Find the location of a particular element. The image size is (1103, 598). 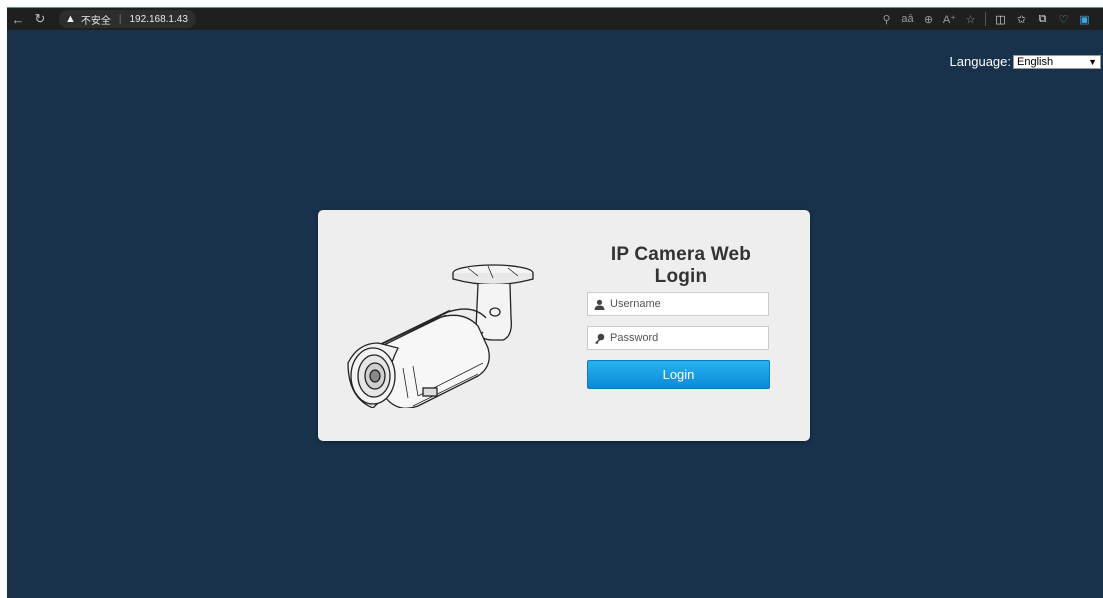

user-icon is located at coordinates (599, 304).